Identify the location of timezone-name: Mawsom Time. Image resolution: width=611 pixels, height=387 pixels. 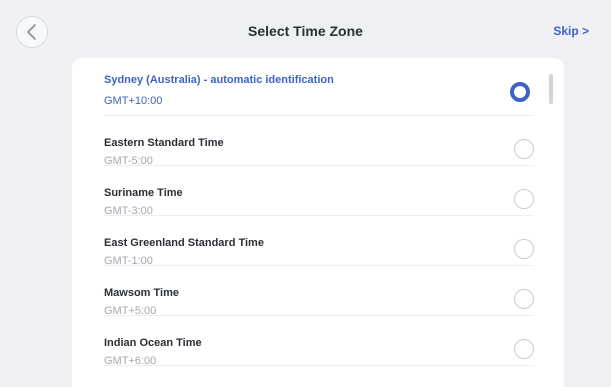
(141, 293).